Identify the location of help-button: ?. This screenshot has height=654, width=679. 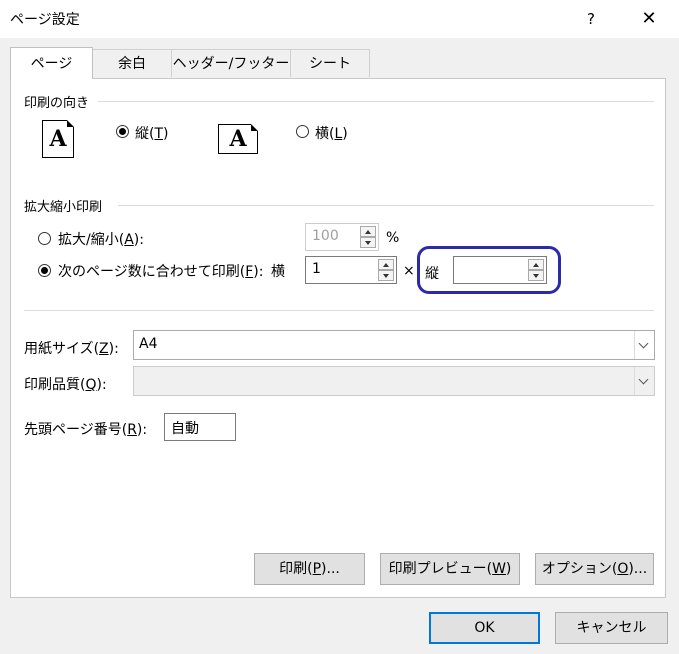
(591, 19).